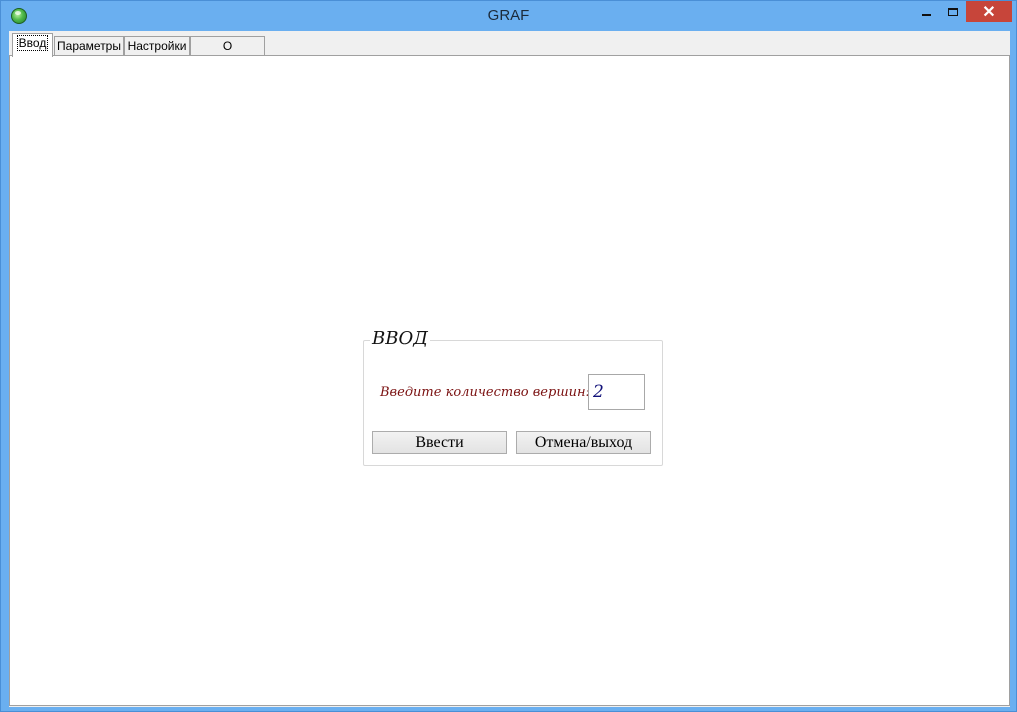  I want to click on maximize-button, so click(953, 11).